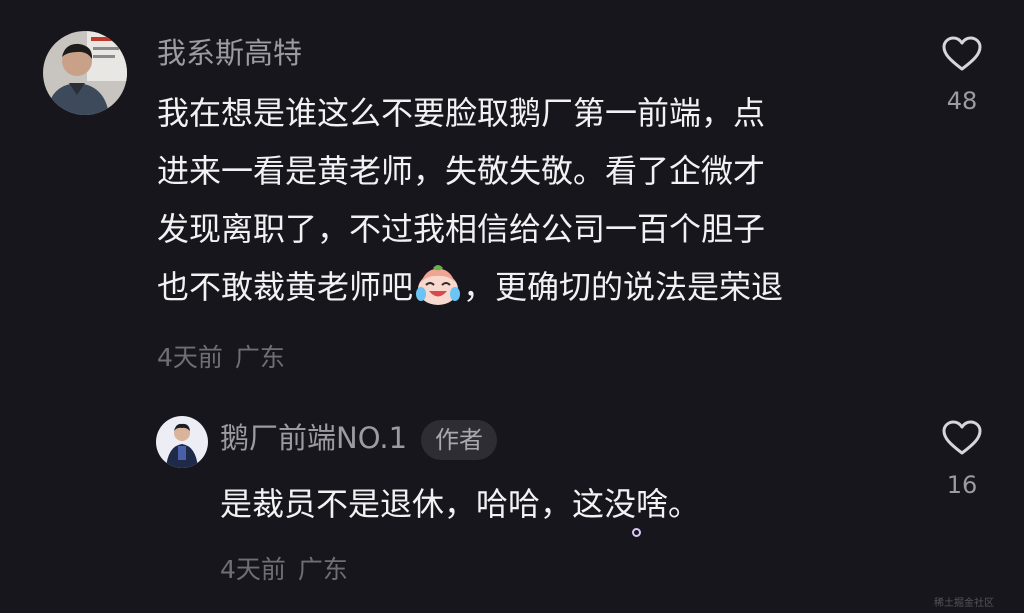 Image resolution: width=1024 pixels, height=613 pixels. Describe the element at coordinates (459, 440) in the screenshot. I see `author-badge: 作者` at that location.